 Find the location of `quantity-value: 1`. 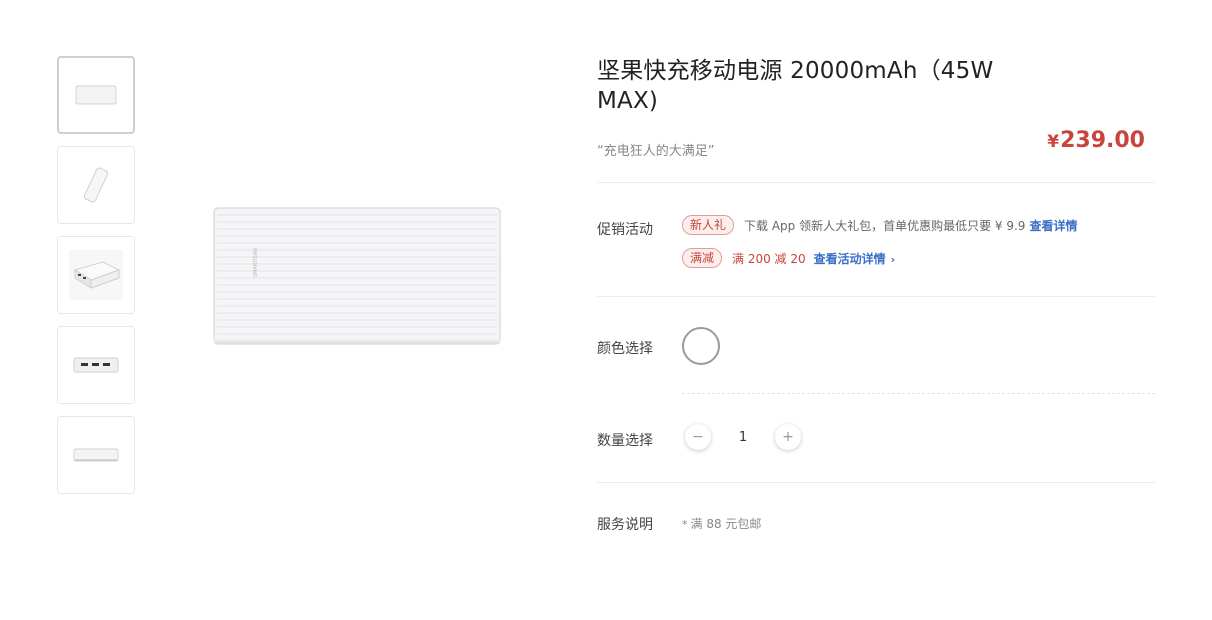

quantity-value: 1 is located at coordinates (743, 437).